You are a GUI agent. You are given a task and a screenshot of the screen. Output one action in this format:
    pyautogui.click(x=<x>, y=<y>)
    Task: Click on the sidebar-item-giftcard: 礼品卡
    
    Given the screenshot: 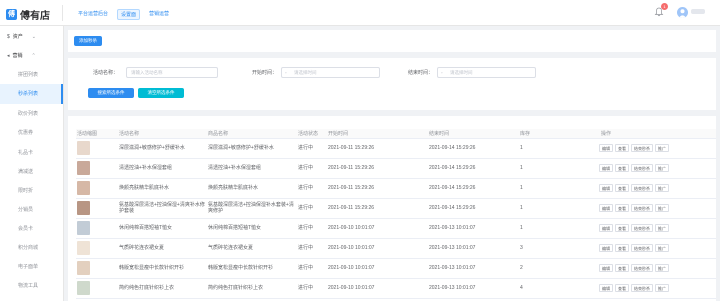 What is the action you would take?
    pyautogui.click(x=31, y=153)
    